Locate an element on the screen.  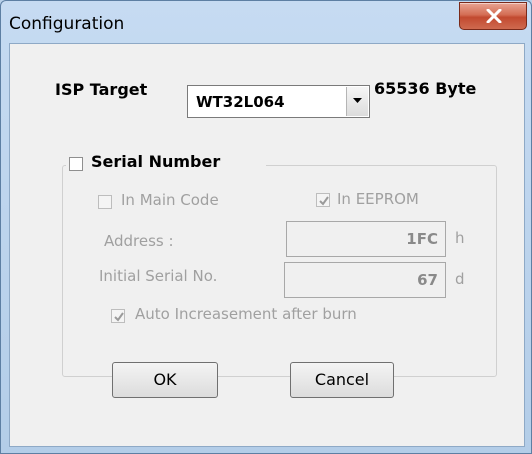
window-title: Configuration is located at coordinates (67, 24).